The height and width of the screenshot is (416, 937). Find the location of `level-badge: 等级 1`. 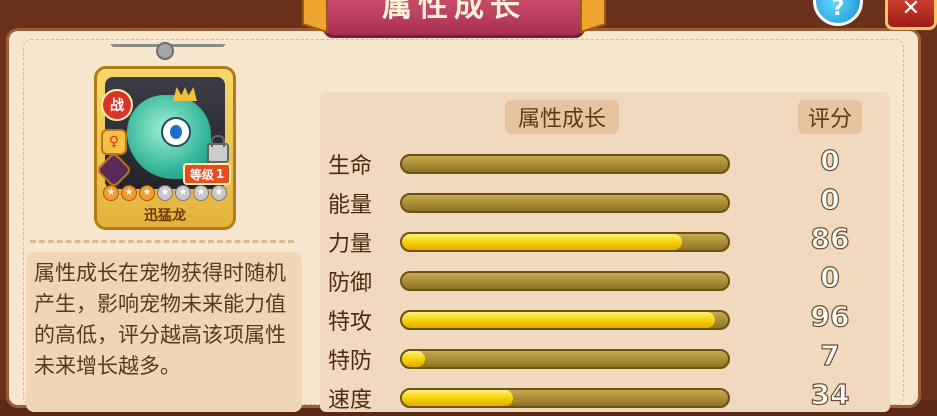

level-badge: 等级 1 is located at coordinates (207, 174).